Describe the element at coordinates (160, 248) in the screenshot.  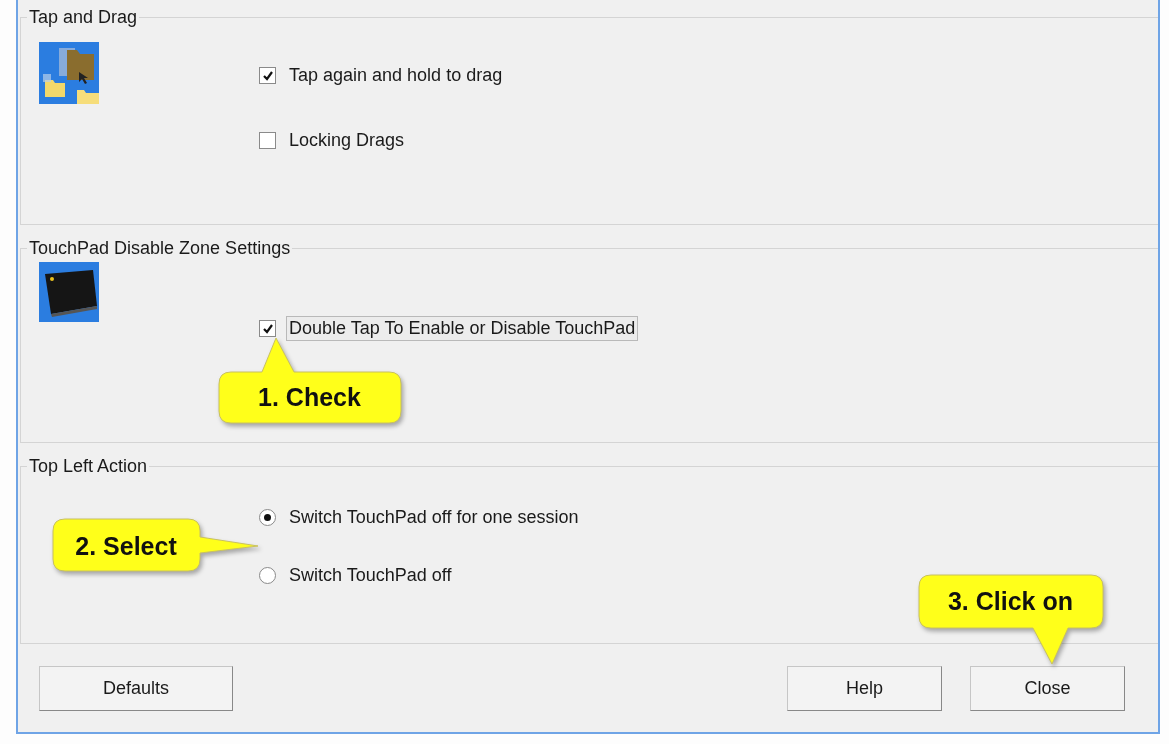
I see `group-title: TouchPad Disable Zone Settings` at that location.